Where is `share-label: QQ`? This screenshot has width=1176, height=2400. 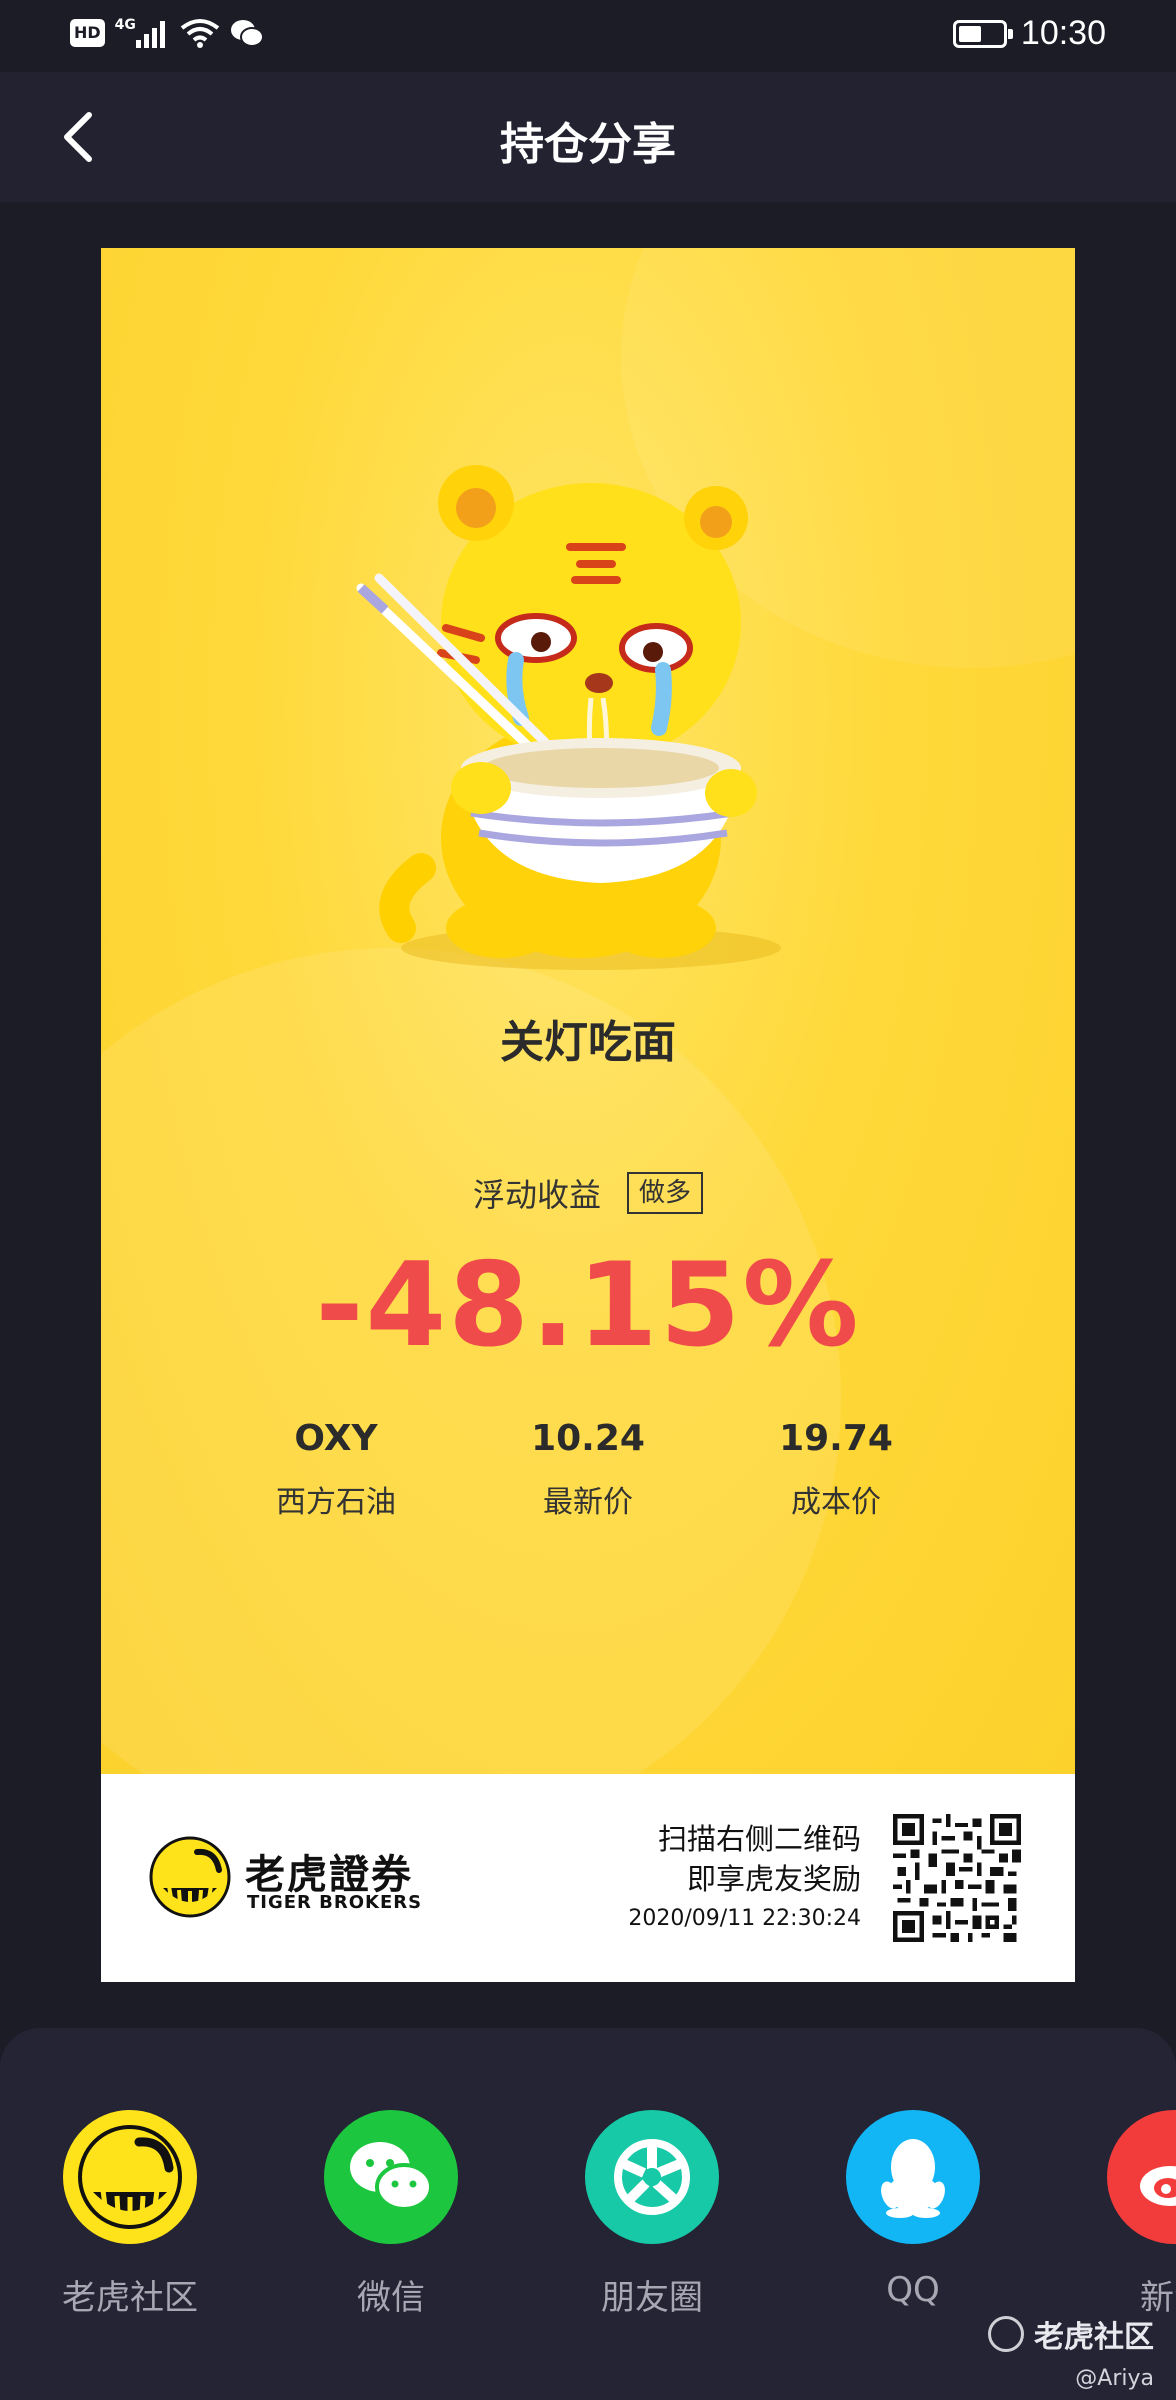 share-label: QQ is located at coordinates (913, 2290).